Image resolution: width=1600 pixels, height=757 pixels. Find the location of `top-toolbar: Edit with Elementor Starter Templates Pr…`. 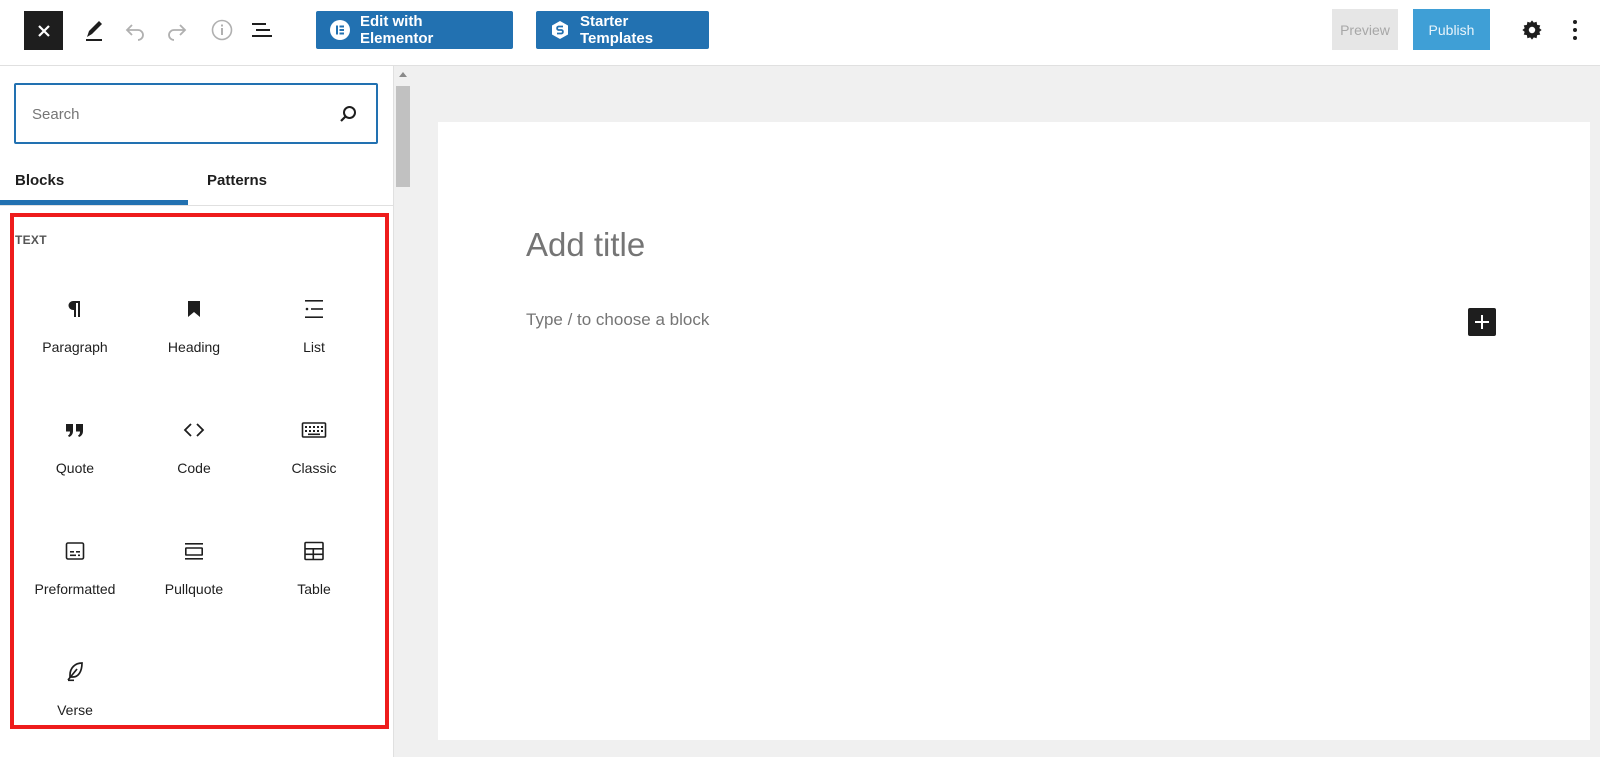

top-toolbar: Edit with Elementor Starter Templates Pr… is located at coordinates (800, 33).